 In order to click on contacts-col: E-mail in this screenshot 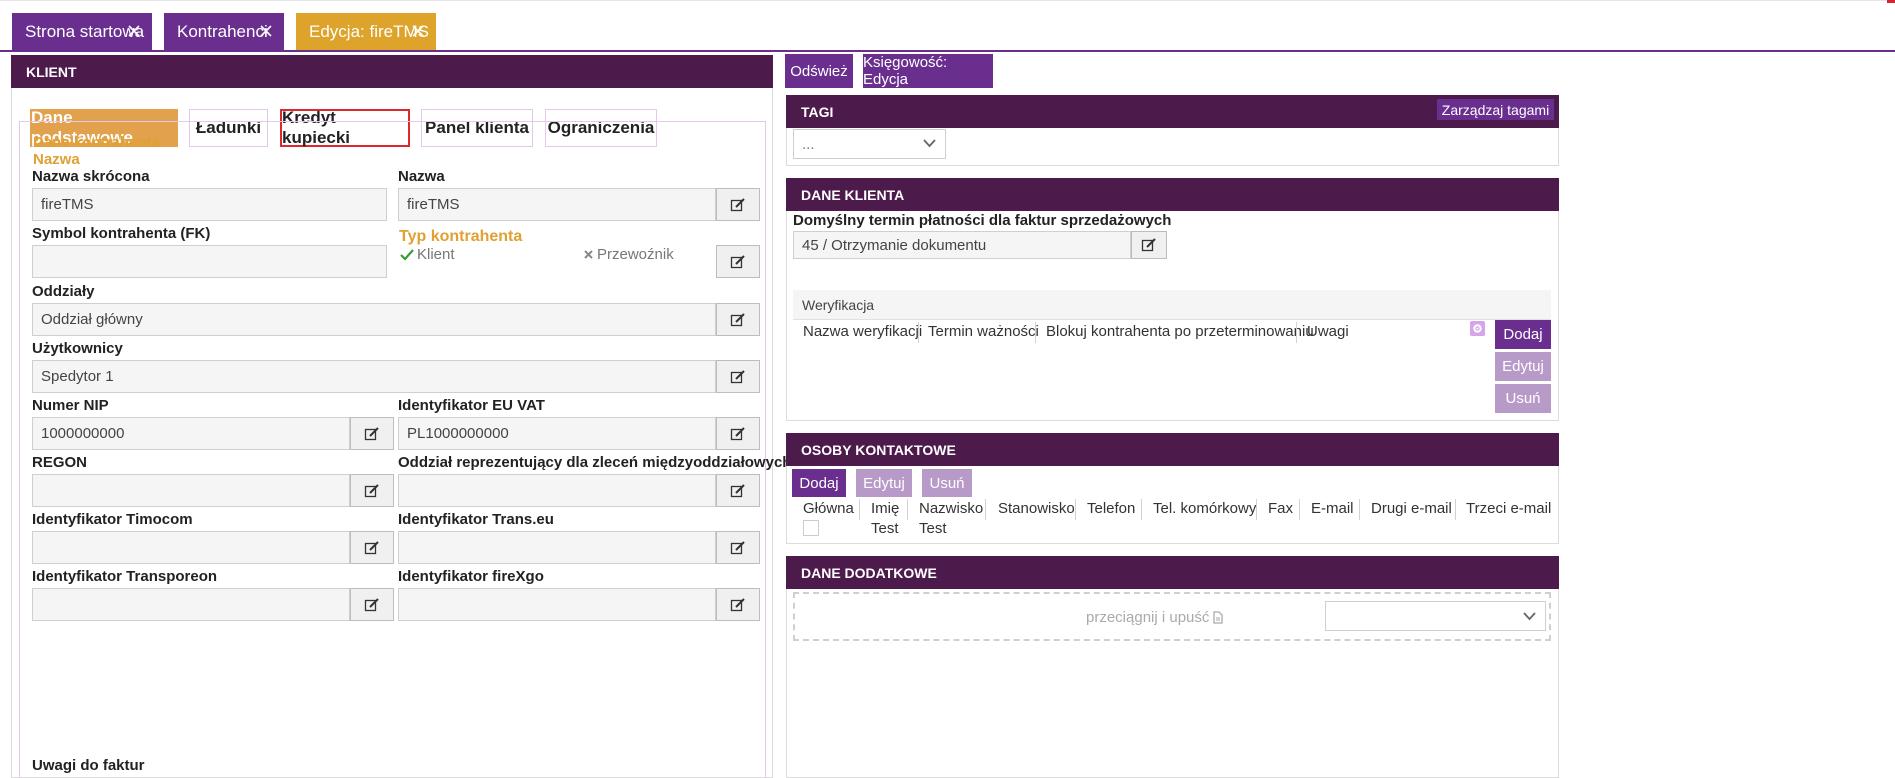, I will do `click(1332, 508)`.